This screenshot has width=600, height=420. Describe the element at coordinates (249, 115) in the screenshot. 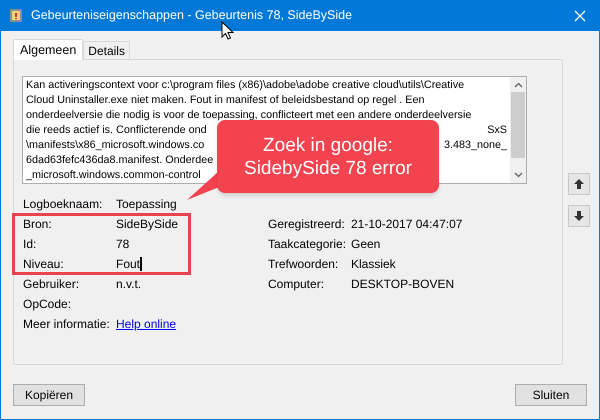

I see `description-text: onderdeelversie die nodig is voor de toepassing, conflicteert met een andere onderdeelversie` at that location.